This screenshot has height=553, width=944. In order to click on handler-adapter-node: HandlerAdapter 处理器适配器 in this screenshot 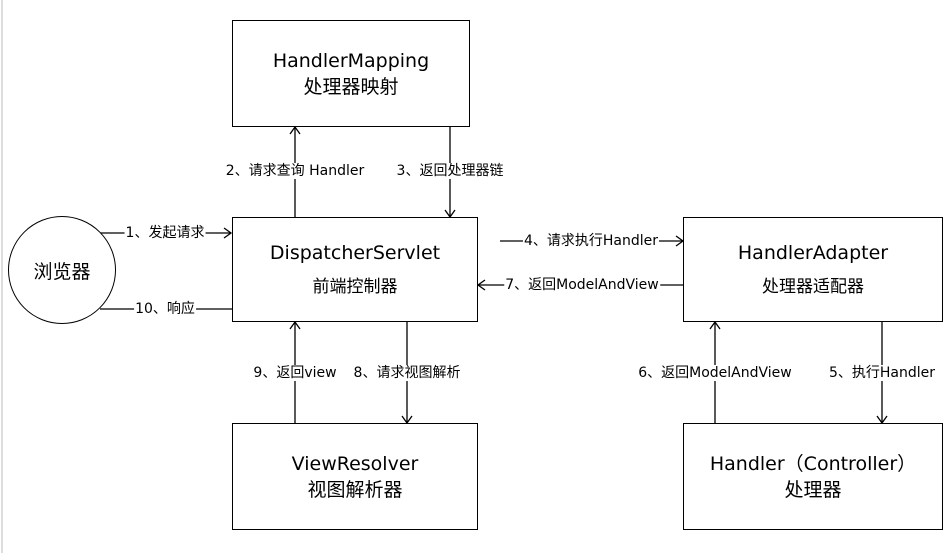, I will do `click(813, 269)`.